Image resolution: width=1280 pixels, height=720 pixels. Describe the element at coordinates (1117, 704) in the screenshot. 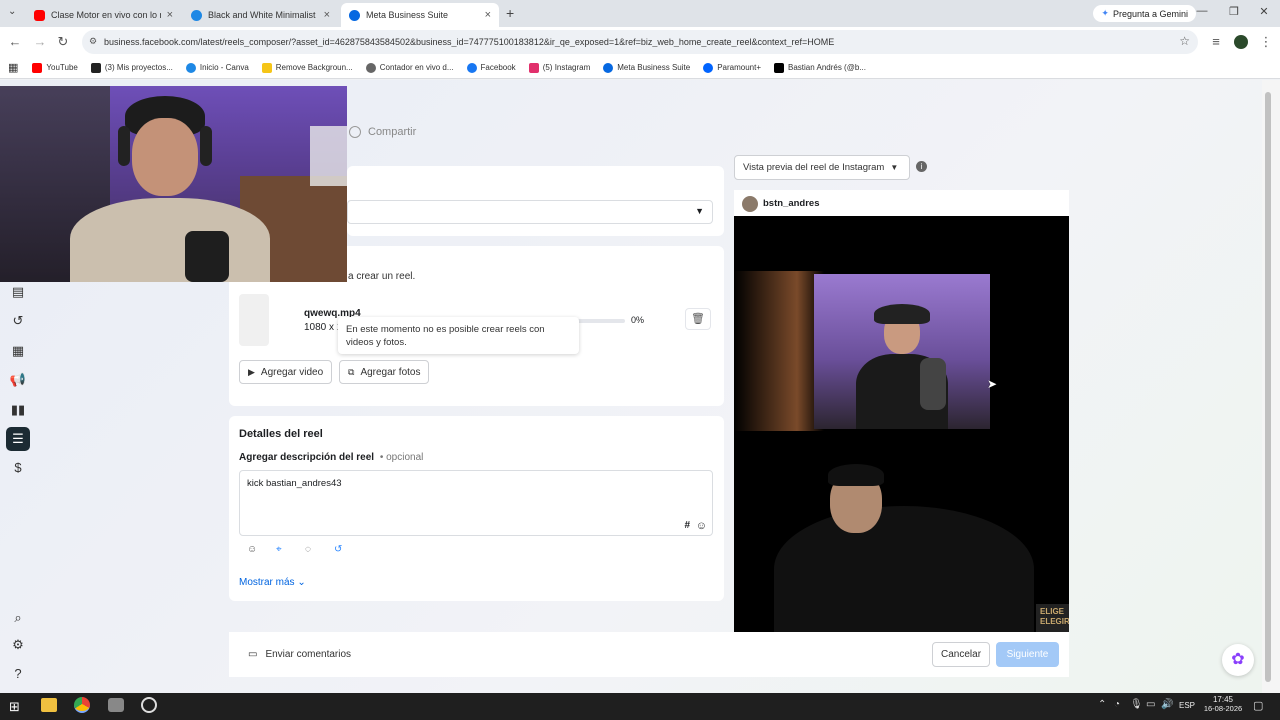

I see `tray-app-icon: ◔` at that location.